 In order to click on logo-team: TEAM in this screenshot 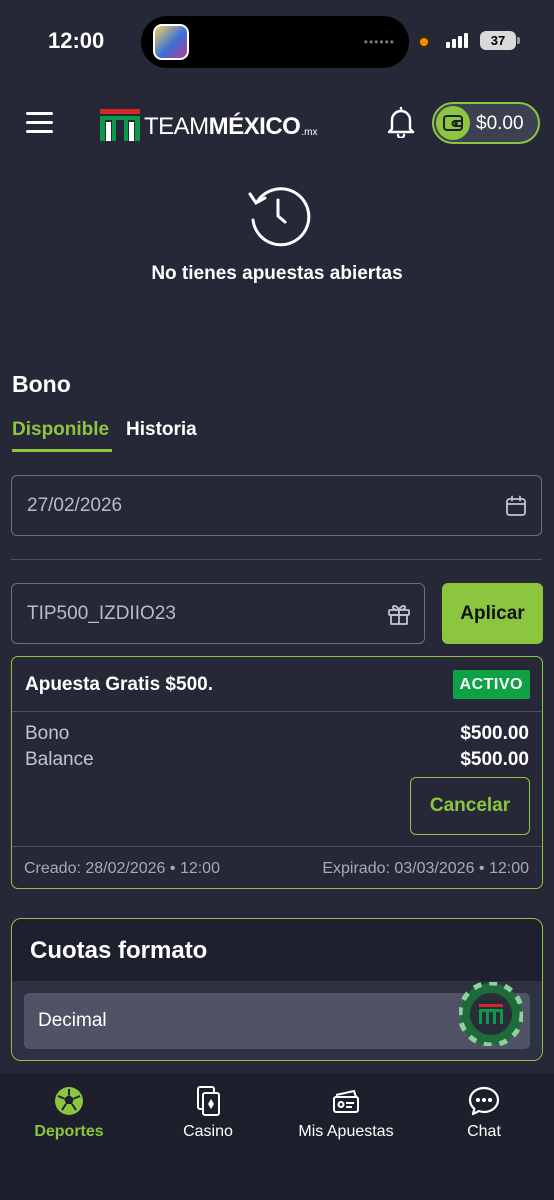, I will do `click(176, 126)`.